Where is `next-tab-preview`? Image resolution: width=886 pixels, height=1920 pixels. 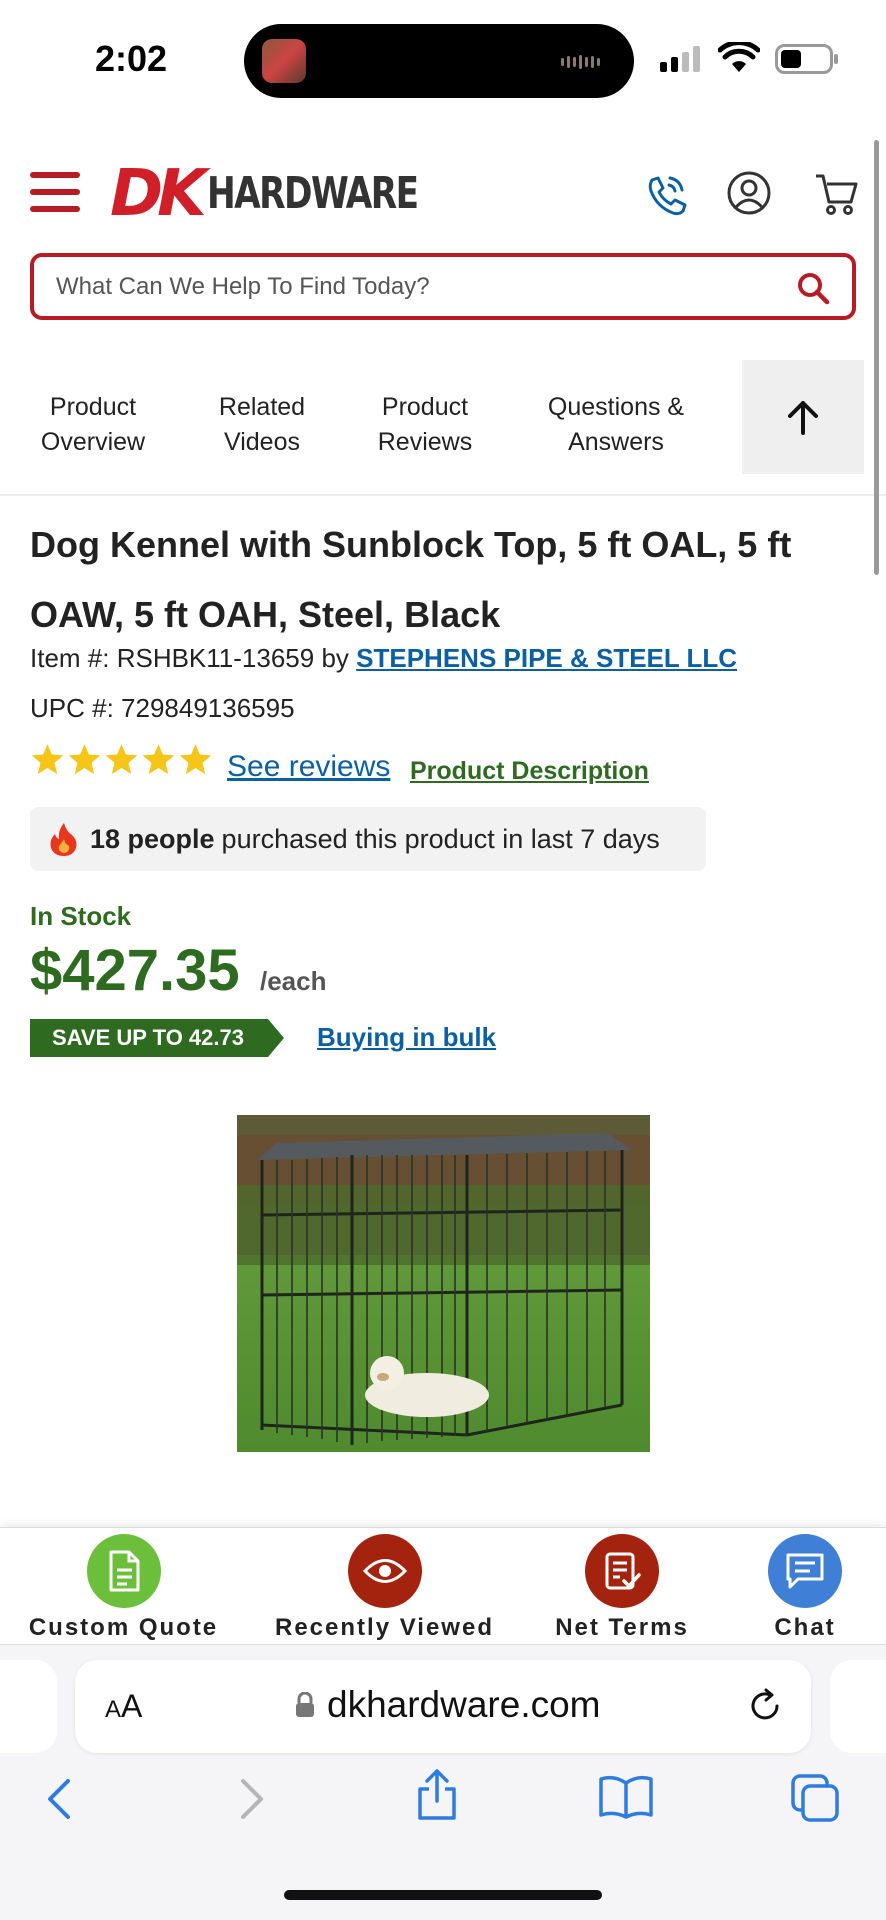
next-tab-preview is located at coordinates (858, 1706).